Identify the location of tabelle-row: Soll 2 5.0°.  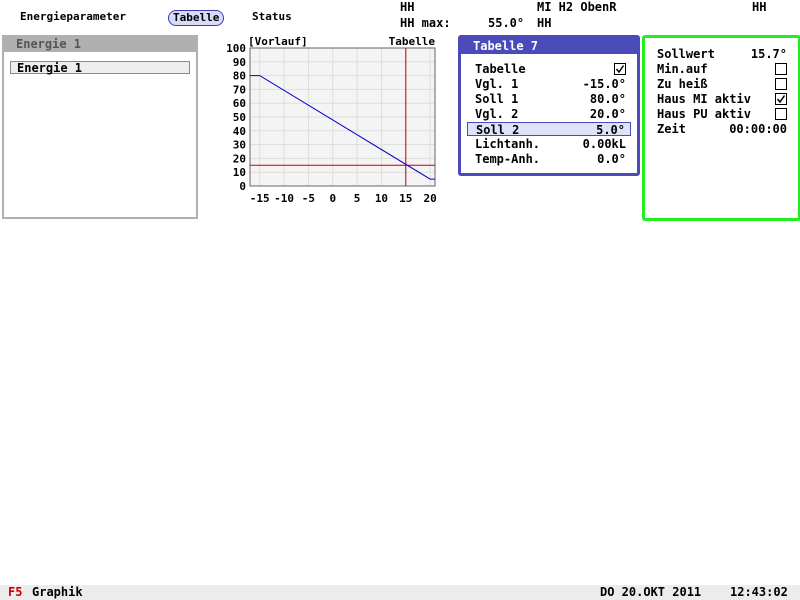
(549, 129).